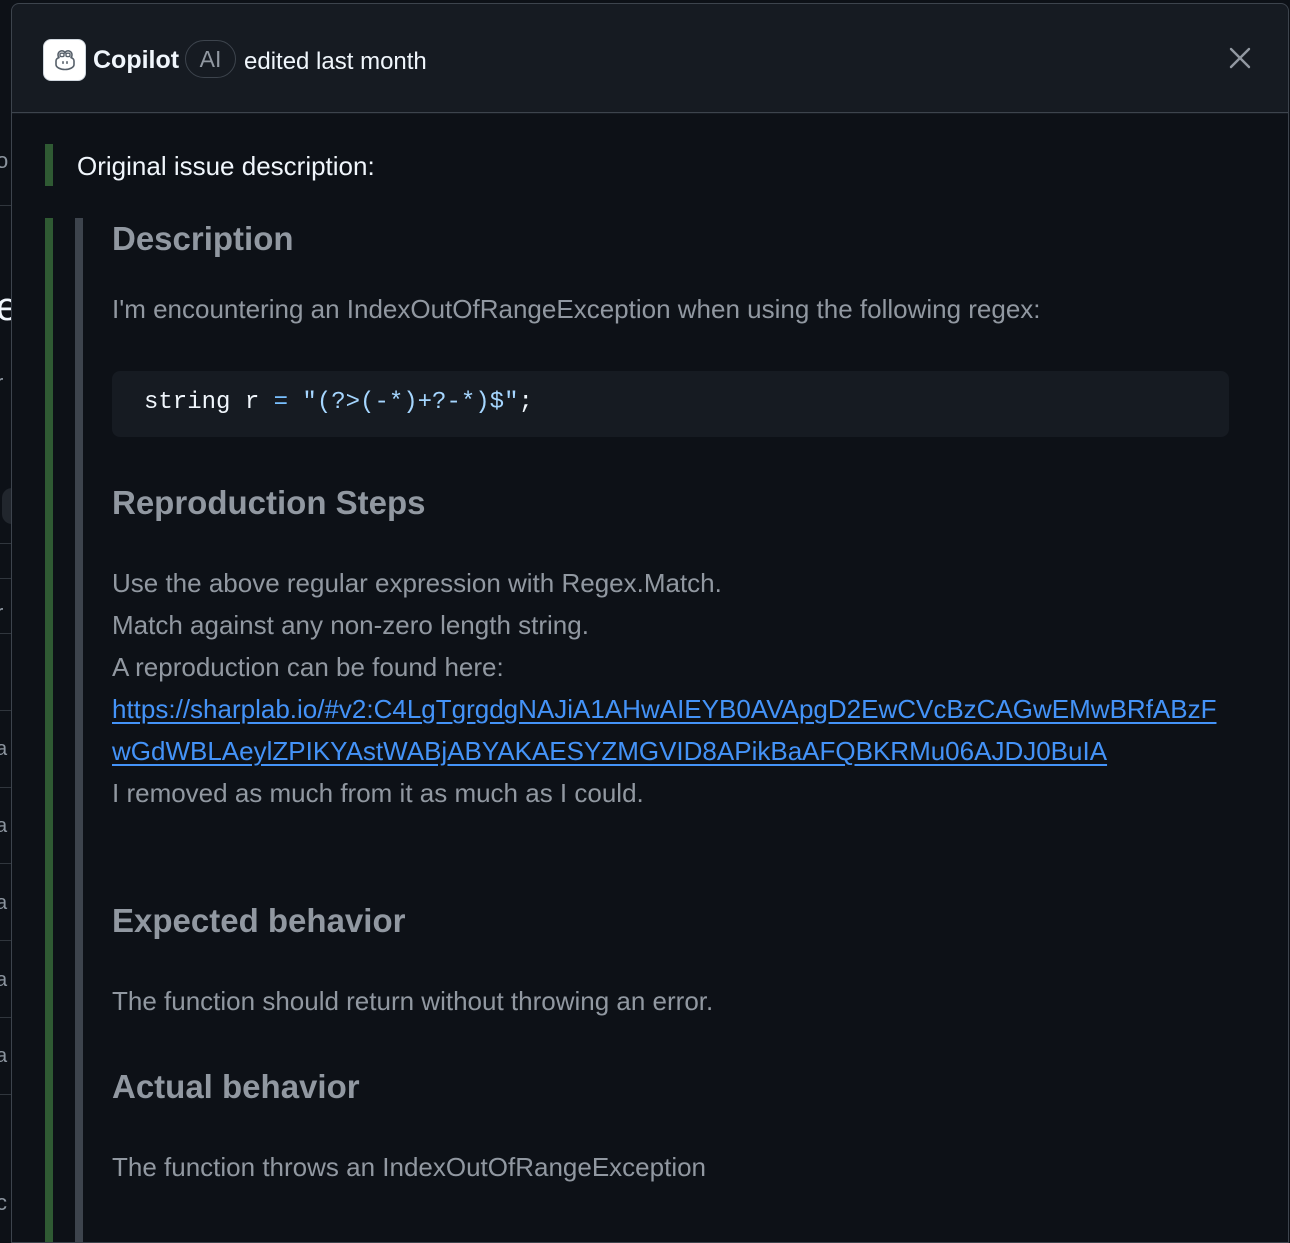 The width and height of the screenshot is (1290, 1243). I want to click on code-declaration: string r, so click(209, 402).